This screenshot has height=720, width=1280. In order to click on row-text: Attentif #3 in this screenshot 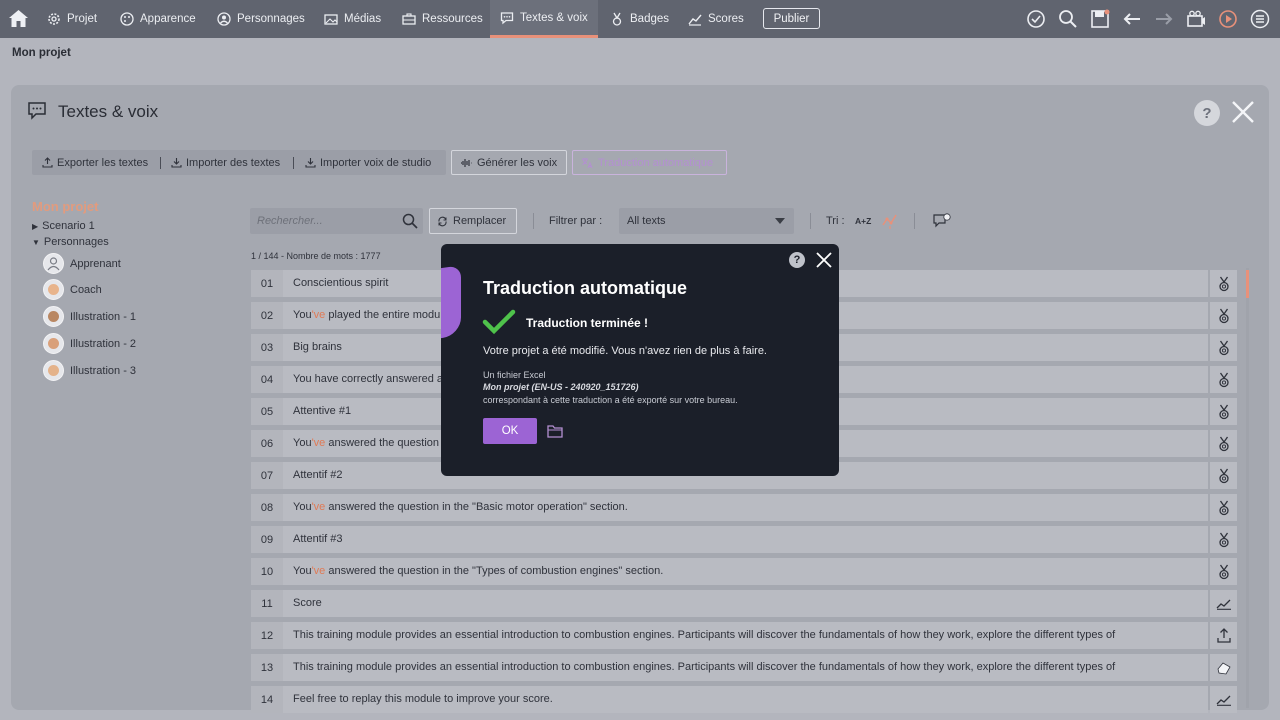, I will do `click(745, 539)`.